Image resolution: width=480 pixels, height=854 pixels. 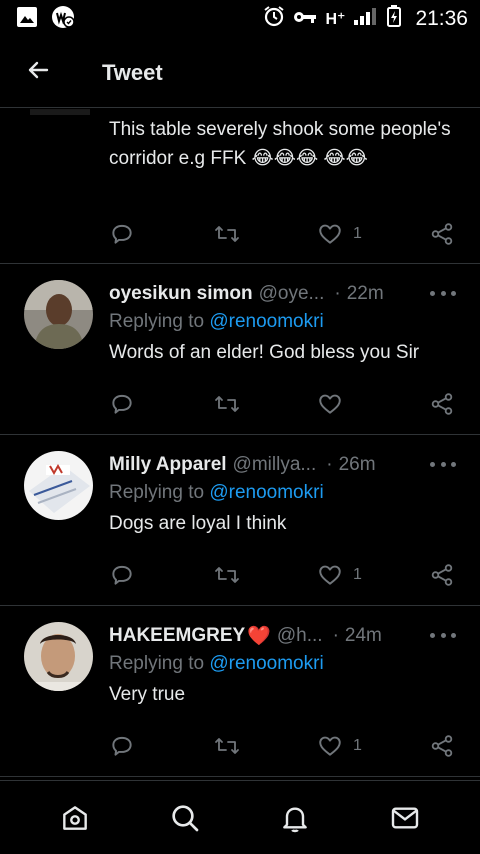 What do you see at coordinates (335, 19) in the screenshot?
I see `network-type: H⁺` at bounding box center [335, 19].